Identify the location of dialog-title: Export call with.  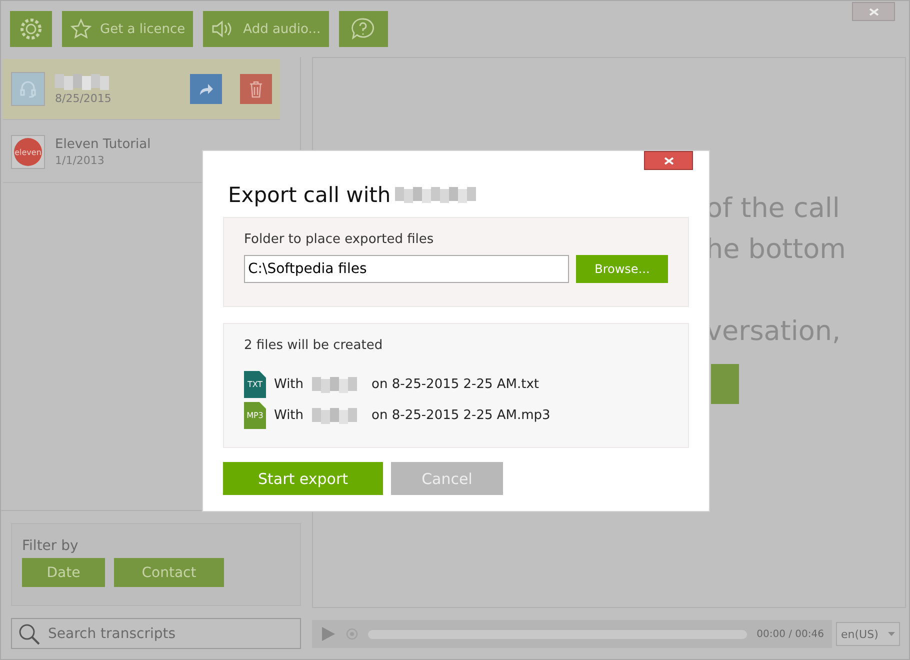
(309, 195).